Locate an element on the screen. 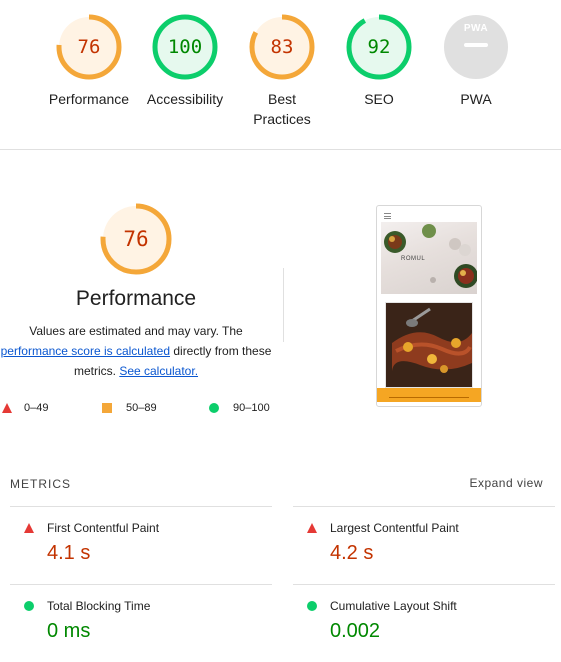 This screenshot has height=662, width=561. performance-score: 76 is located at coordinates (136, 239).